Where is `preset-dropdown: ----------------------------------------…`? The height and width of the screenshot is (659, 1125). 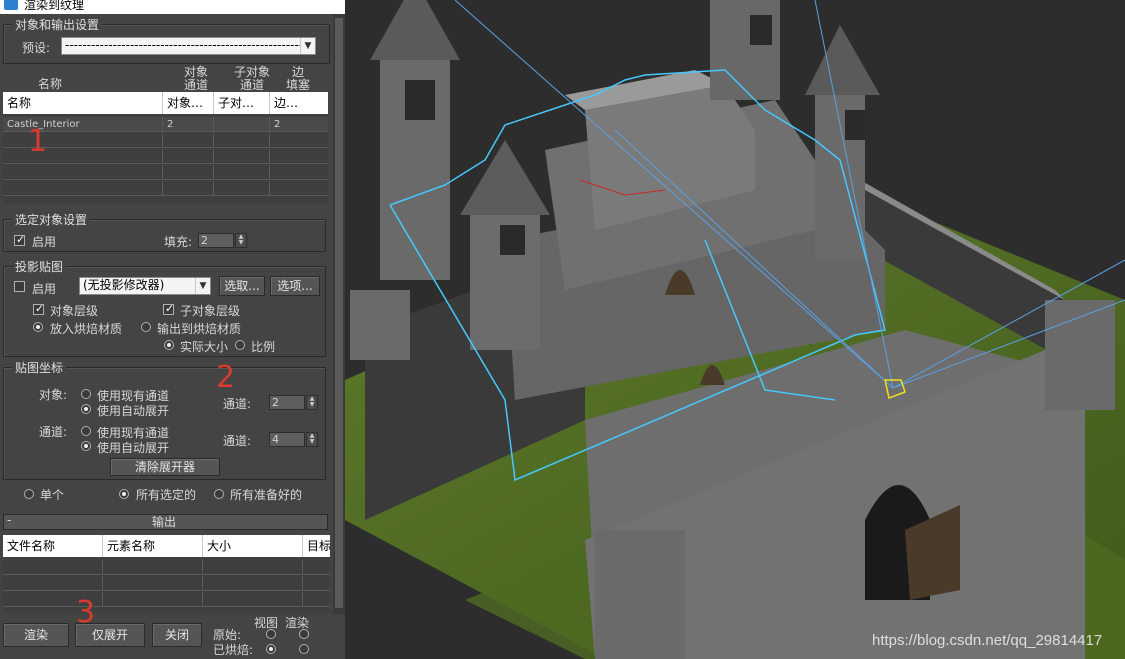
preset-dropdown: ----------------------------------------… is located at coordinates (188, 46).